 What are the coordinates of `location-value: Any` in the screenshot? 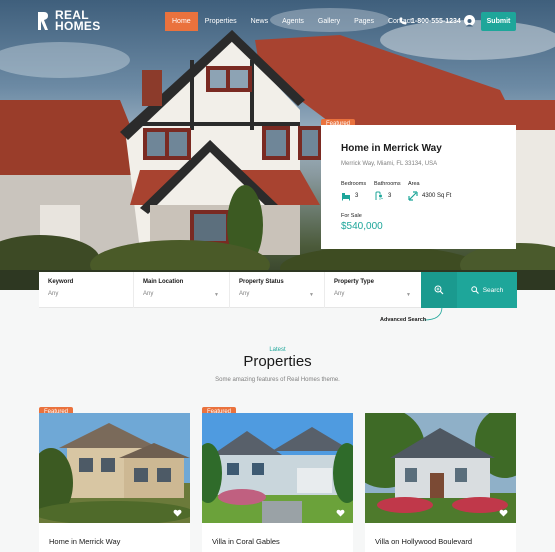 It's located at (148, 294).